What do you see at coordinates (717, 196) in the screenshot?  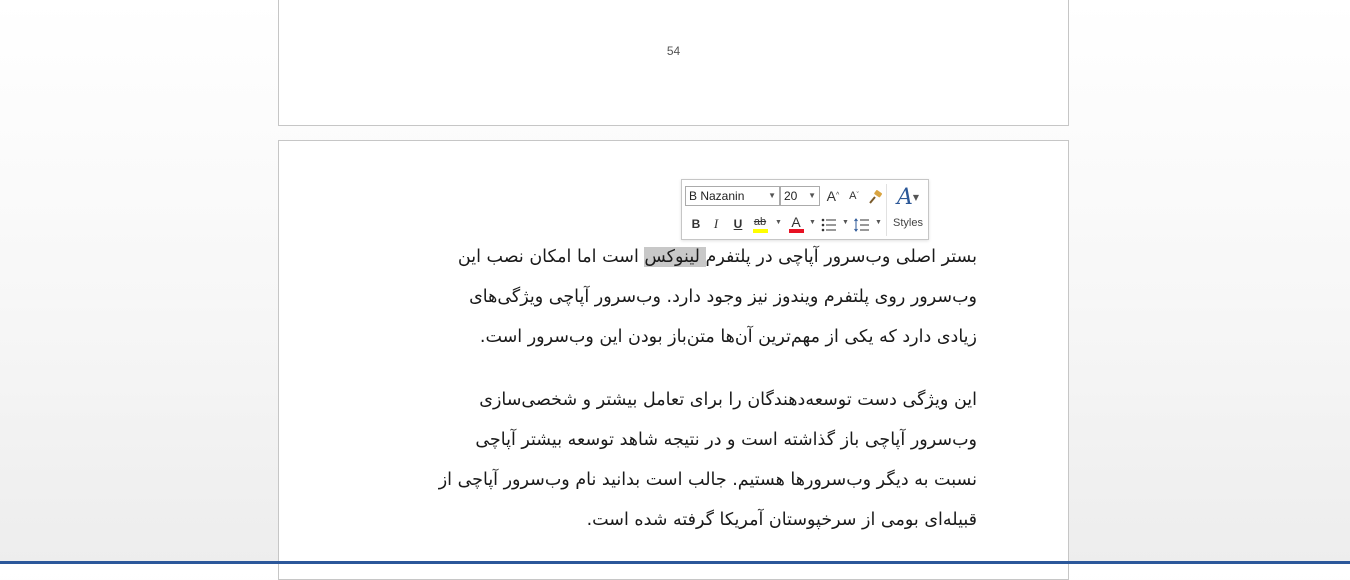 I see `font-name-value: B Nazanin` at bounding box center [717, 196].